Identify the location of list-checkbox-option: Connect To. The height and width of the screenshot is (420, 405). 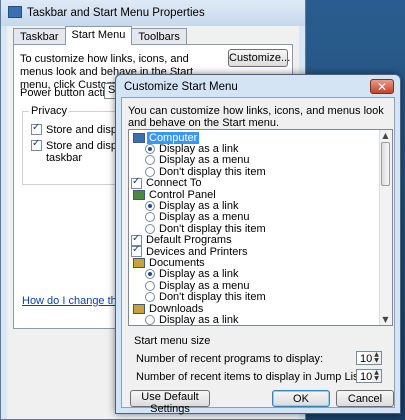
(166, 183).